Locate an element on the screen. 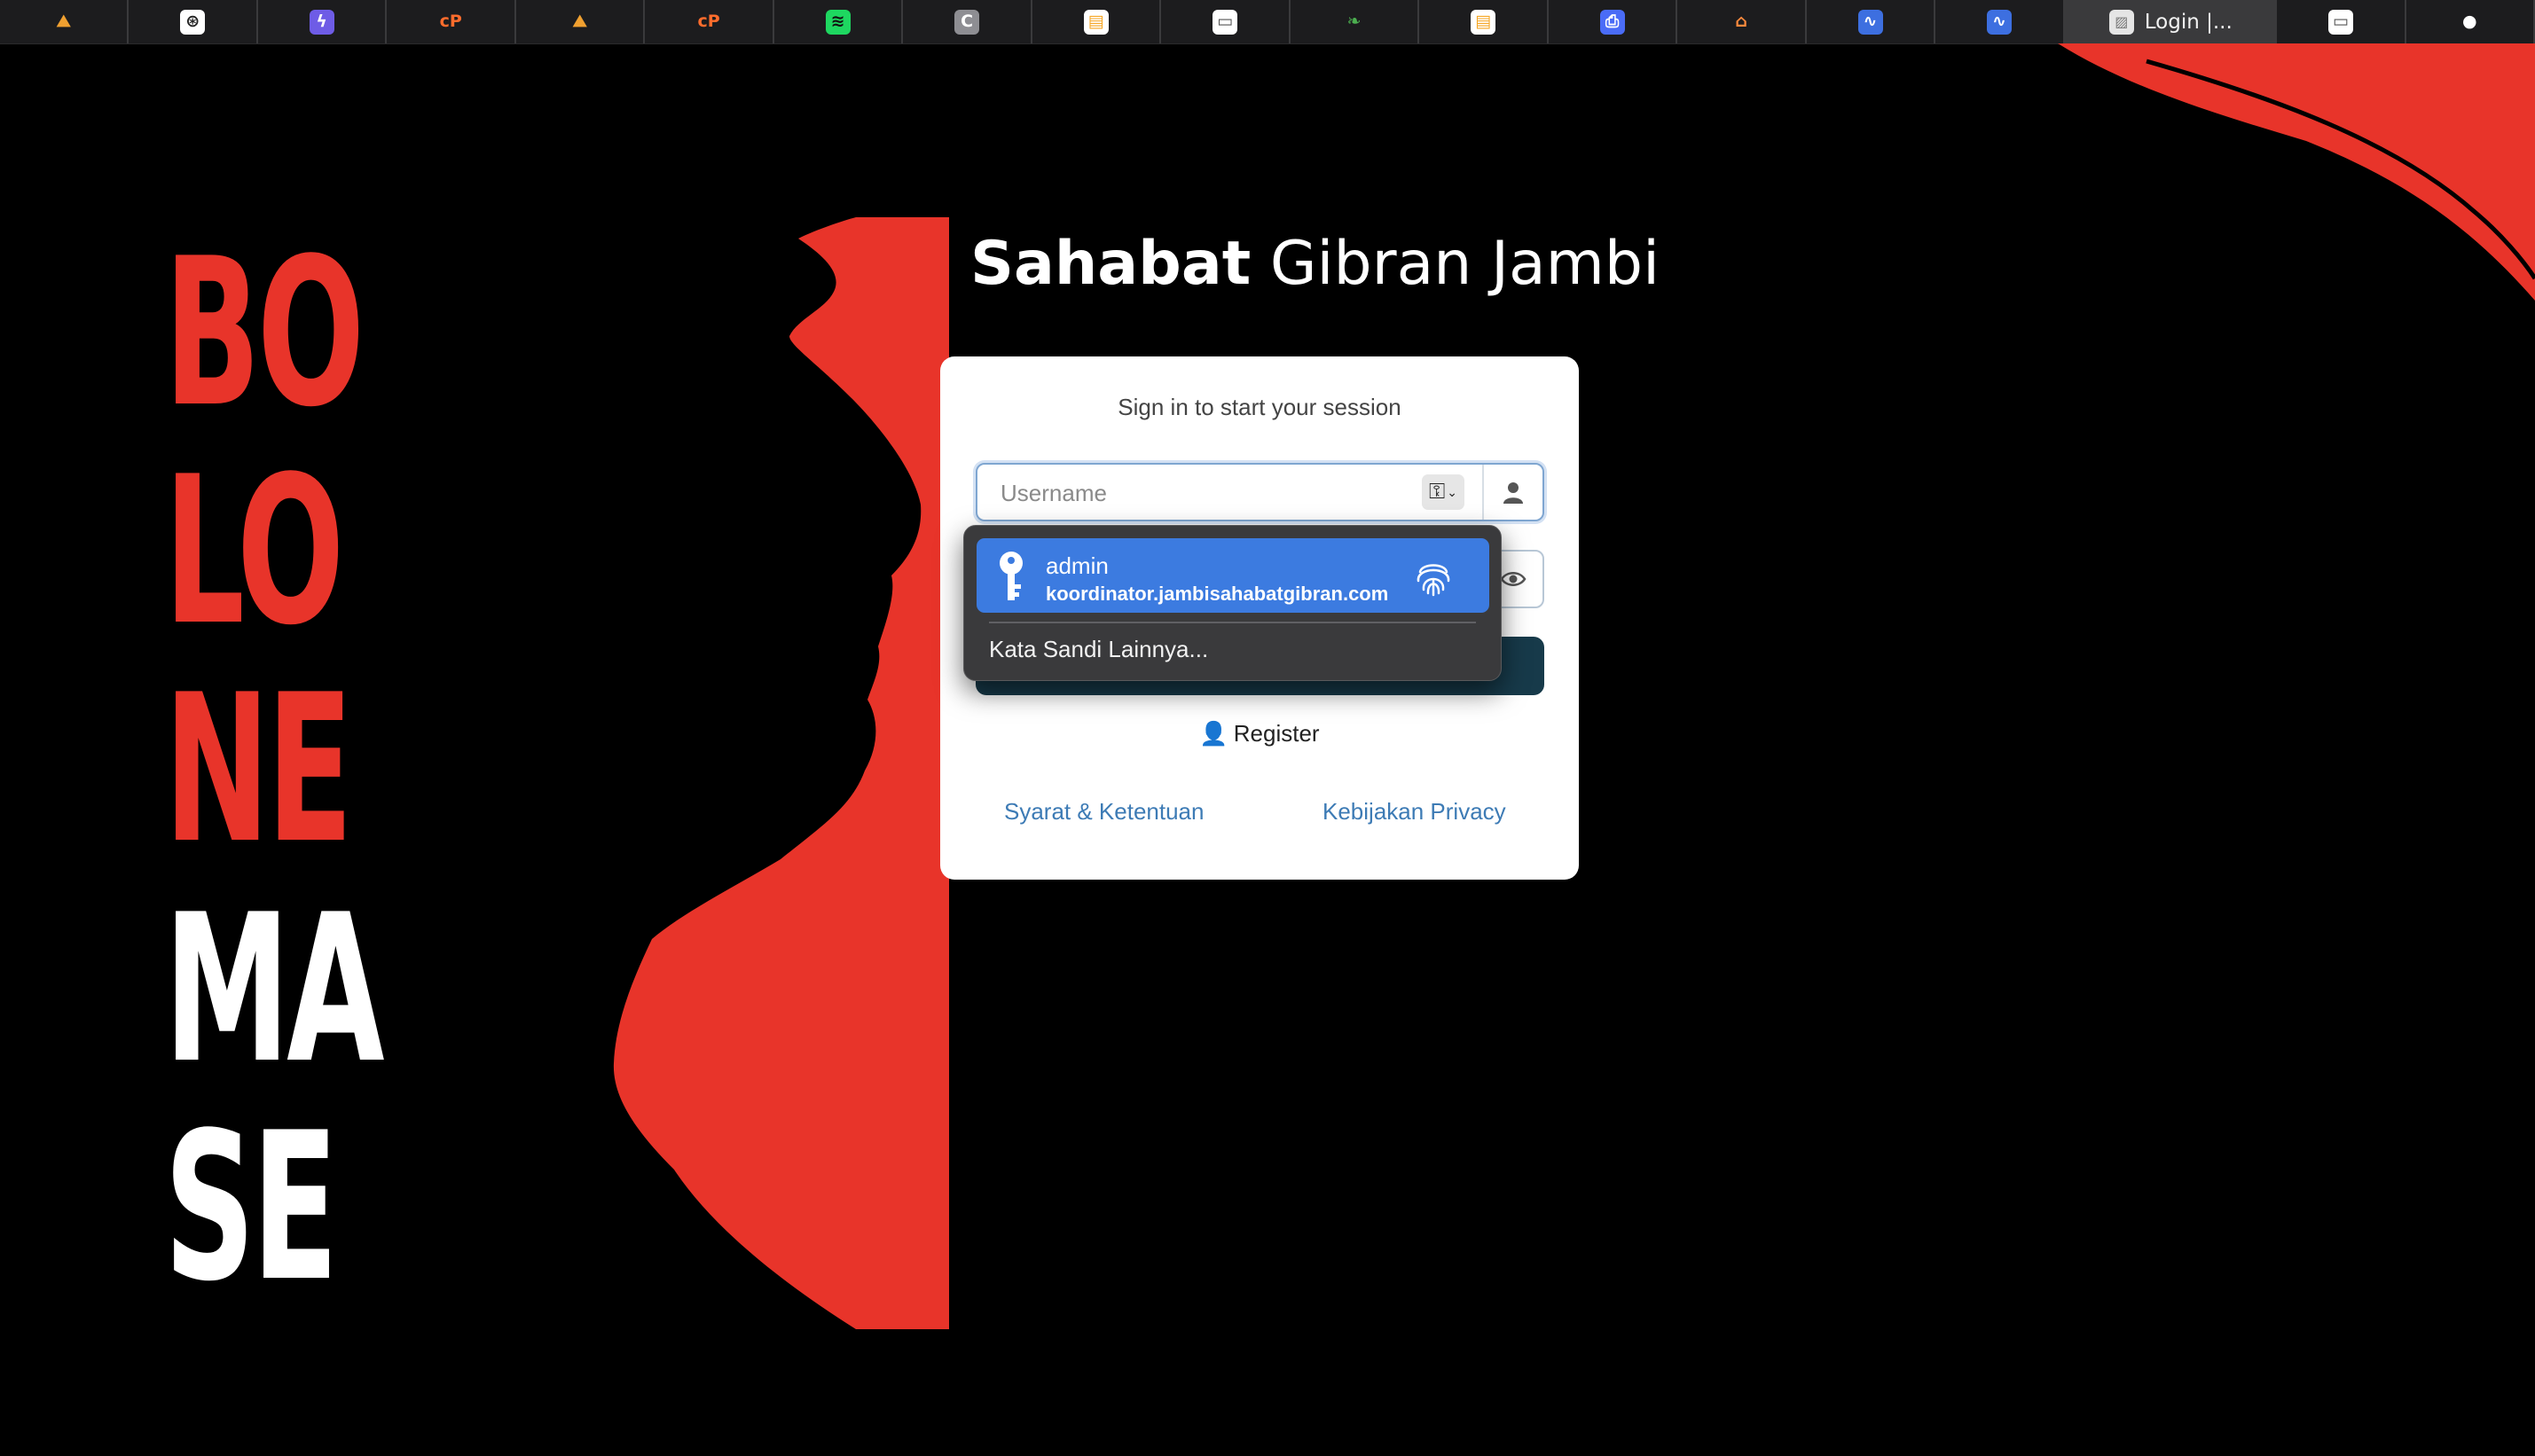 This screenshot has width=2535, height=1456. login-message: Sign in to start your session is located at coordinates (1259, 407).